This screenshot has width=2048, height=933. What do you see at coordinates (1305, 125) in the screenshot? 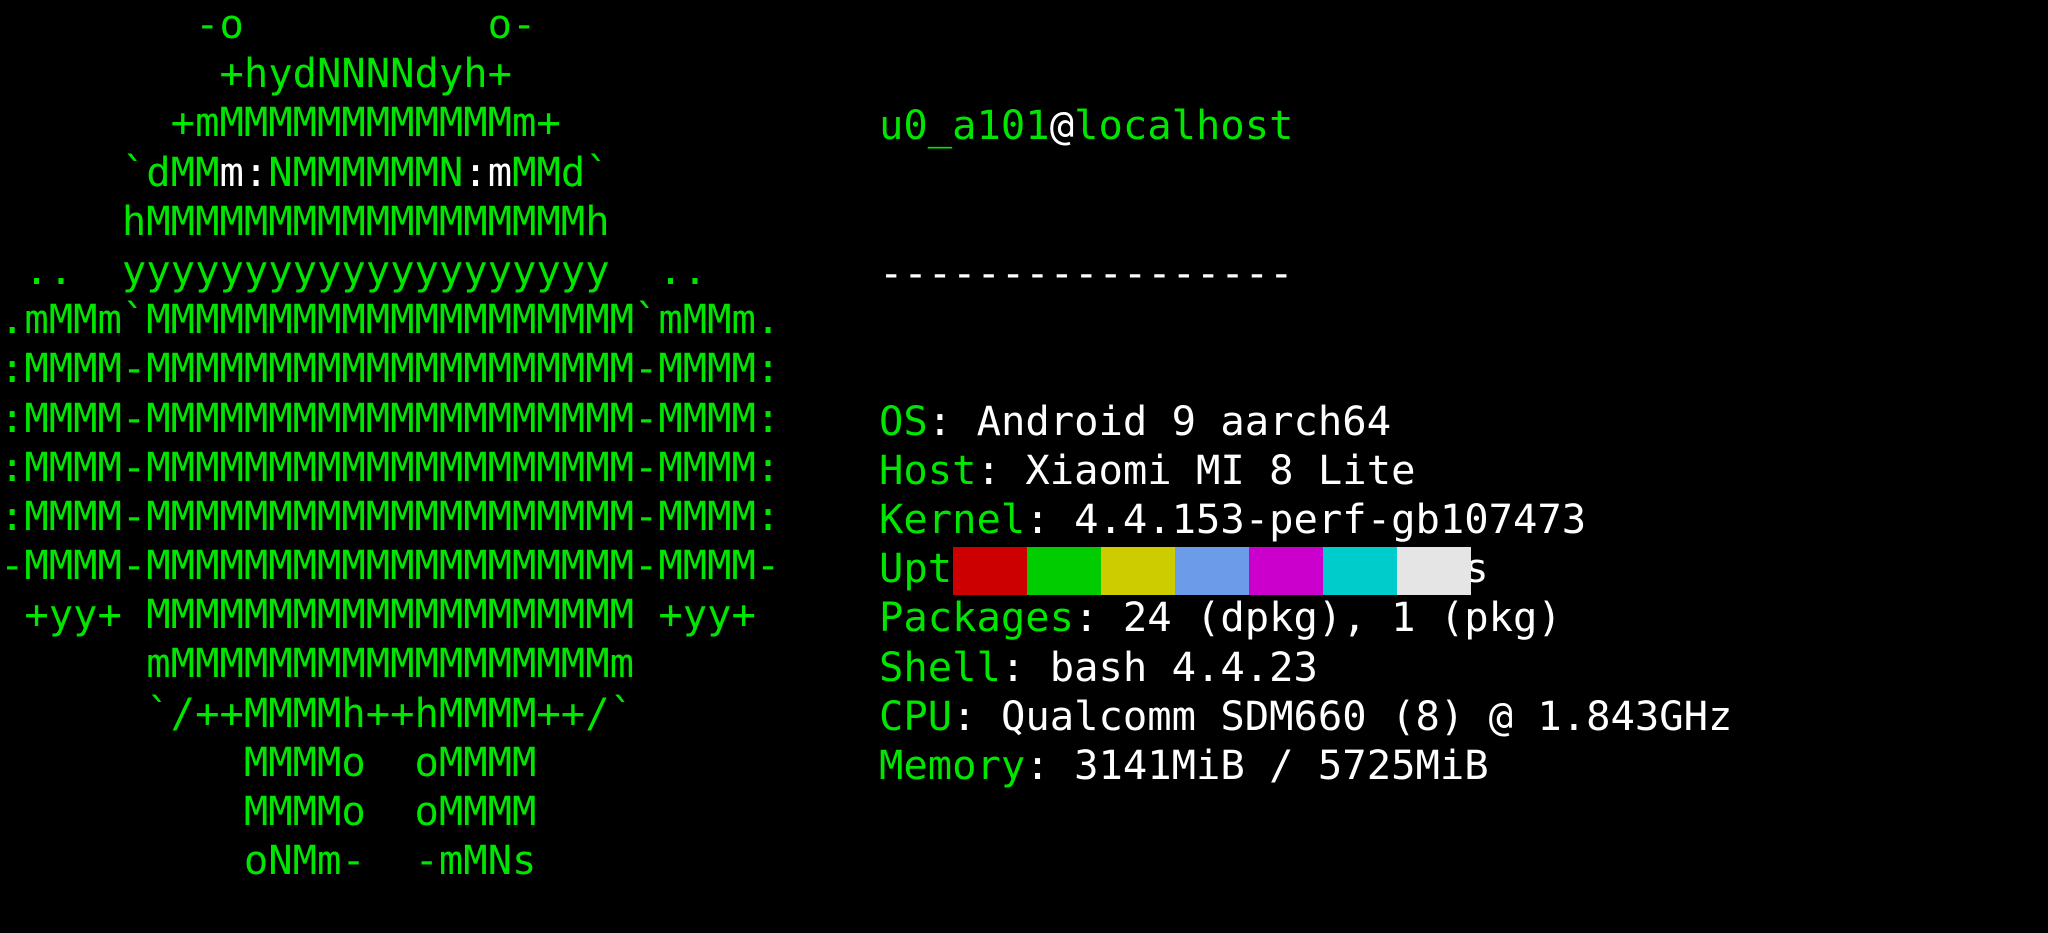
I see `user-host-title: u0_a101@localhost` at bounding box center [1305, 125].